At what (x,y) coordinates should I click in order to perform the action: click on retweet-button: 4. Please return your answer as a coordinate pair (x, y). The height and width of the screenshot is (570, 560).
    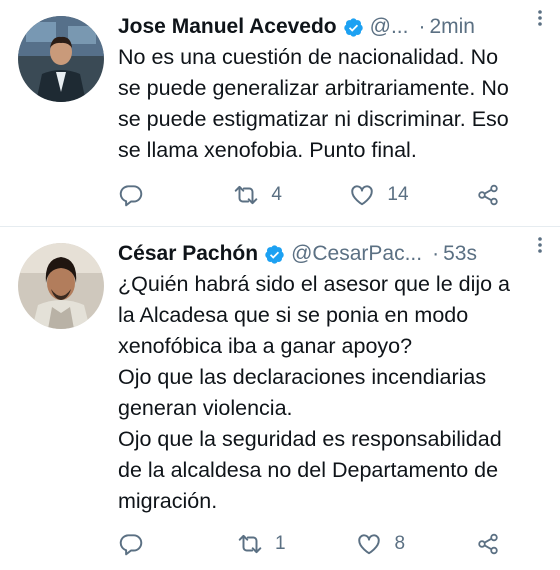
    Looking at the image, I should click on (257, 195).